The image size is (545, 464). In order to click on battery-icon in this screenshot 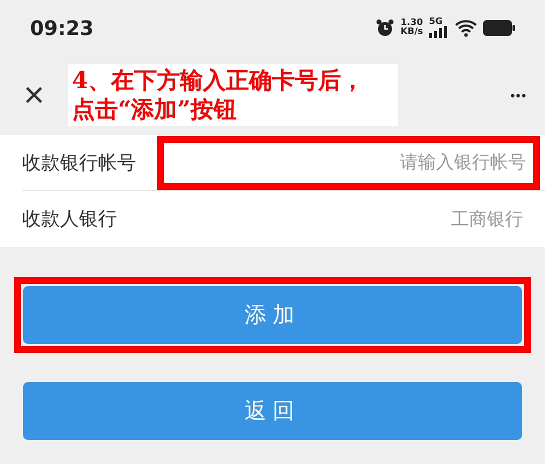, I will do `click(499, 28)`.